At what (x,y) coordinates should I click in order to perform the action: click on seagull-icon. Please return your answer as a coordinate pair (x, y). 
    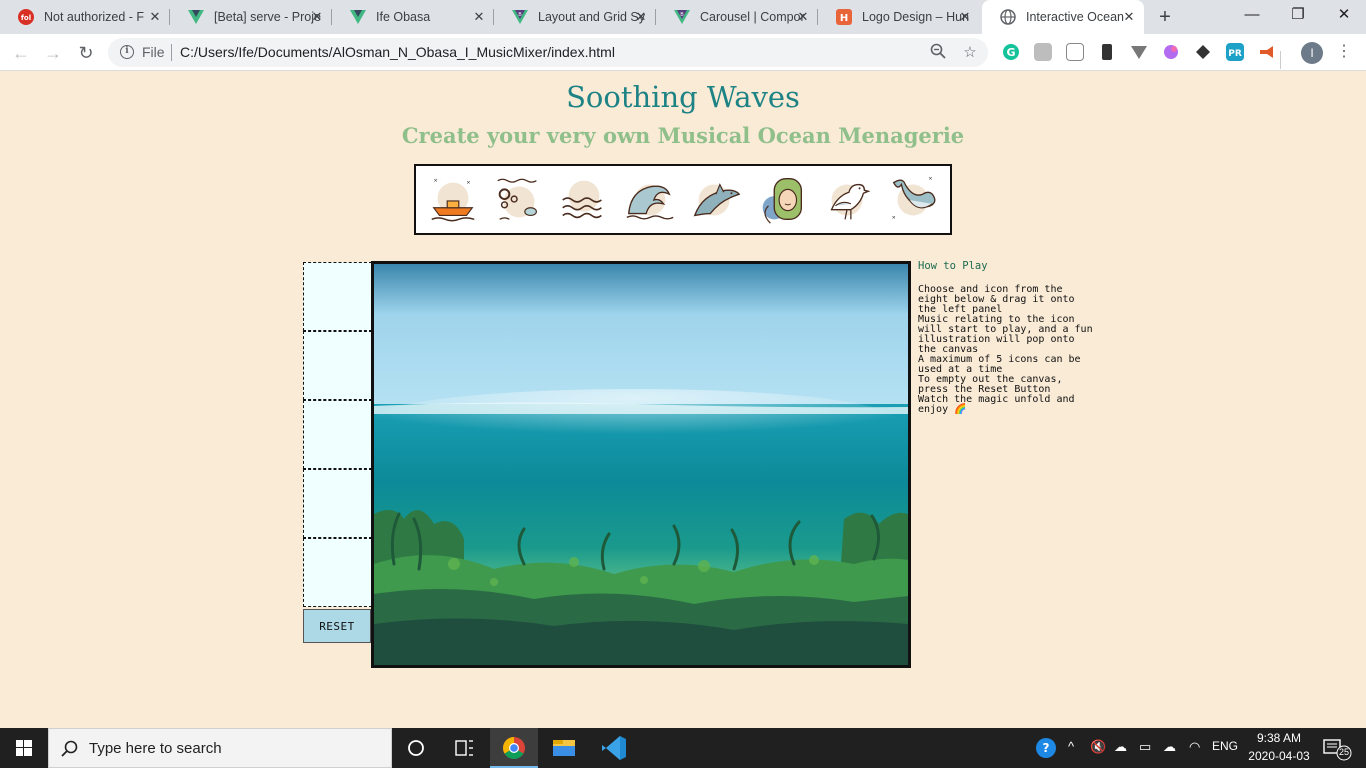
    Looking at the image, I should click on (847, 200).